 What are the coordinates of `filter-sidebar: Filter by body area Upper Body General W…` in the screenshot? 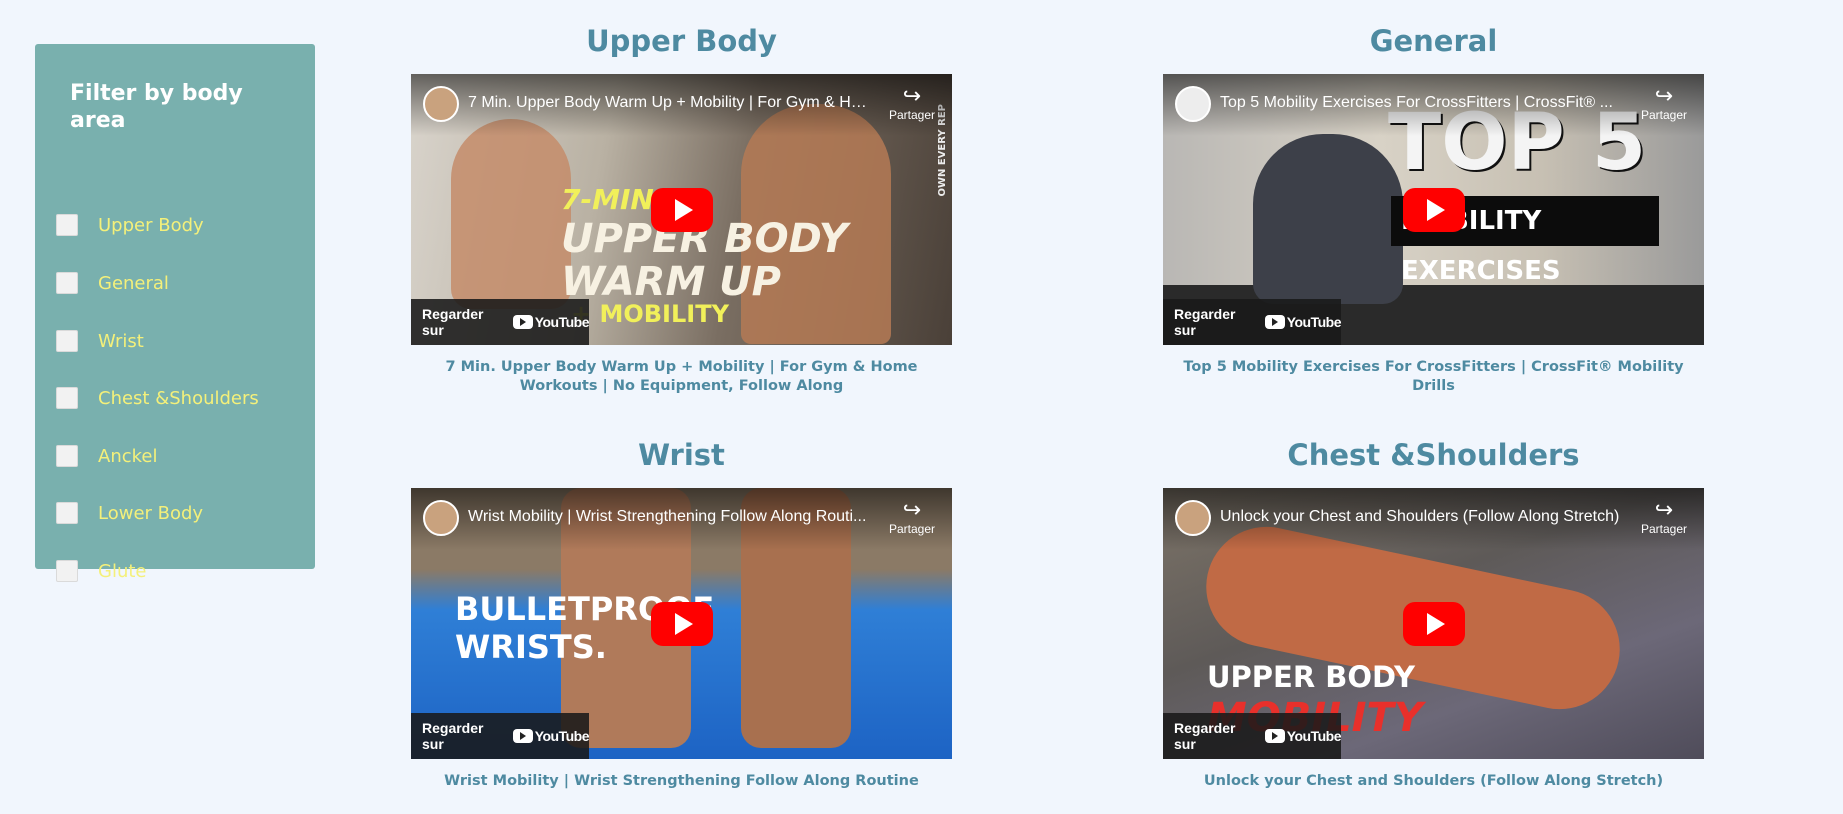 It's located at (175, 313).